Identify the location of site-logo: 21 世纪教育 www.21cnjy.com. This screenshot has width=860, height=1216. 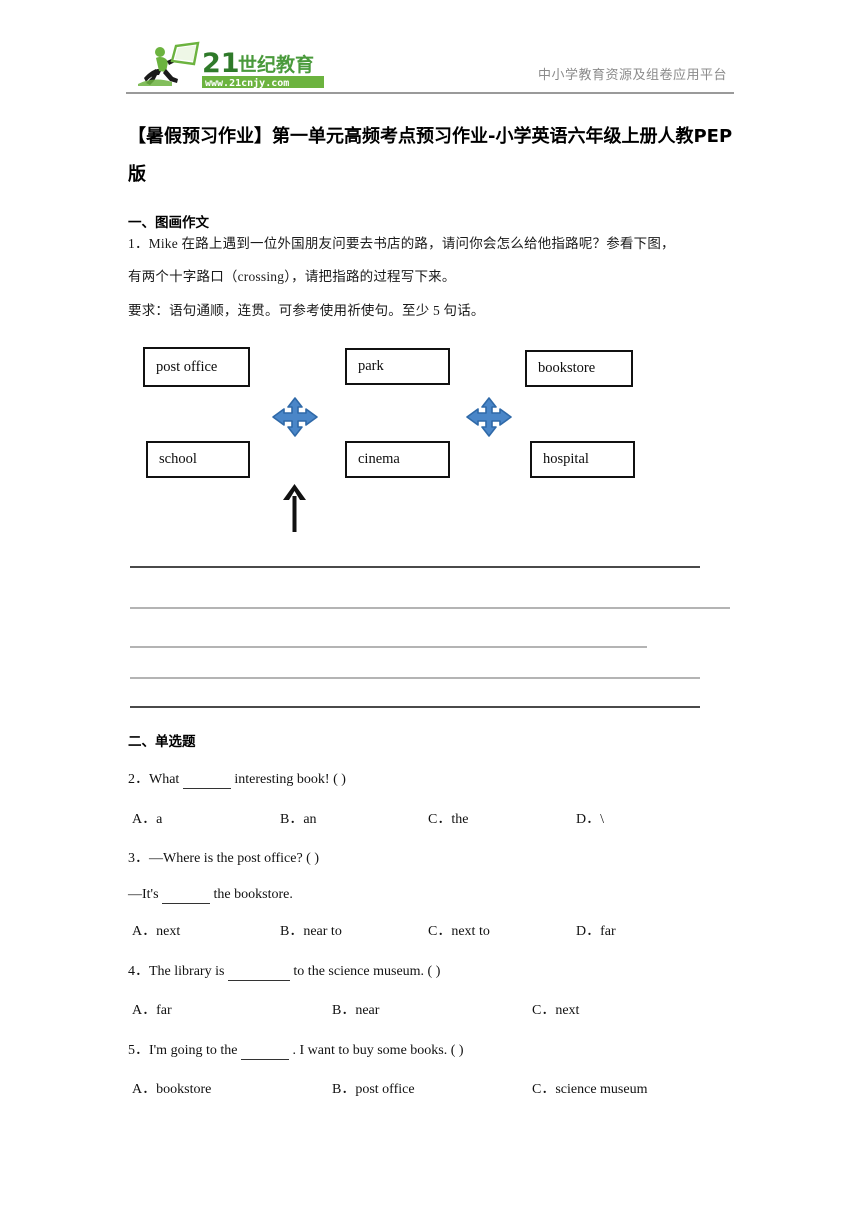
(226, 64).